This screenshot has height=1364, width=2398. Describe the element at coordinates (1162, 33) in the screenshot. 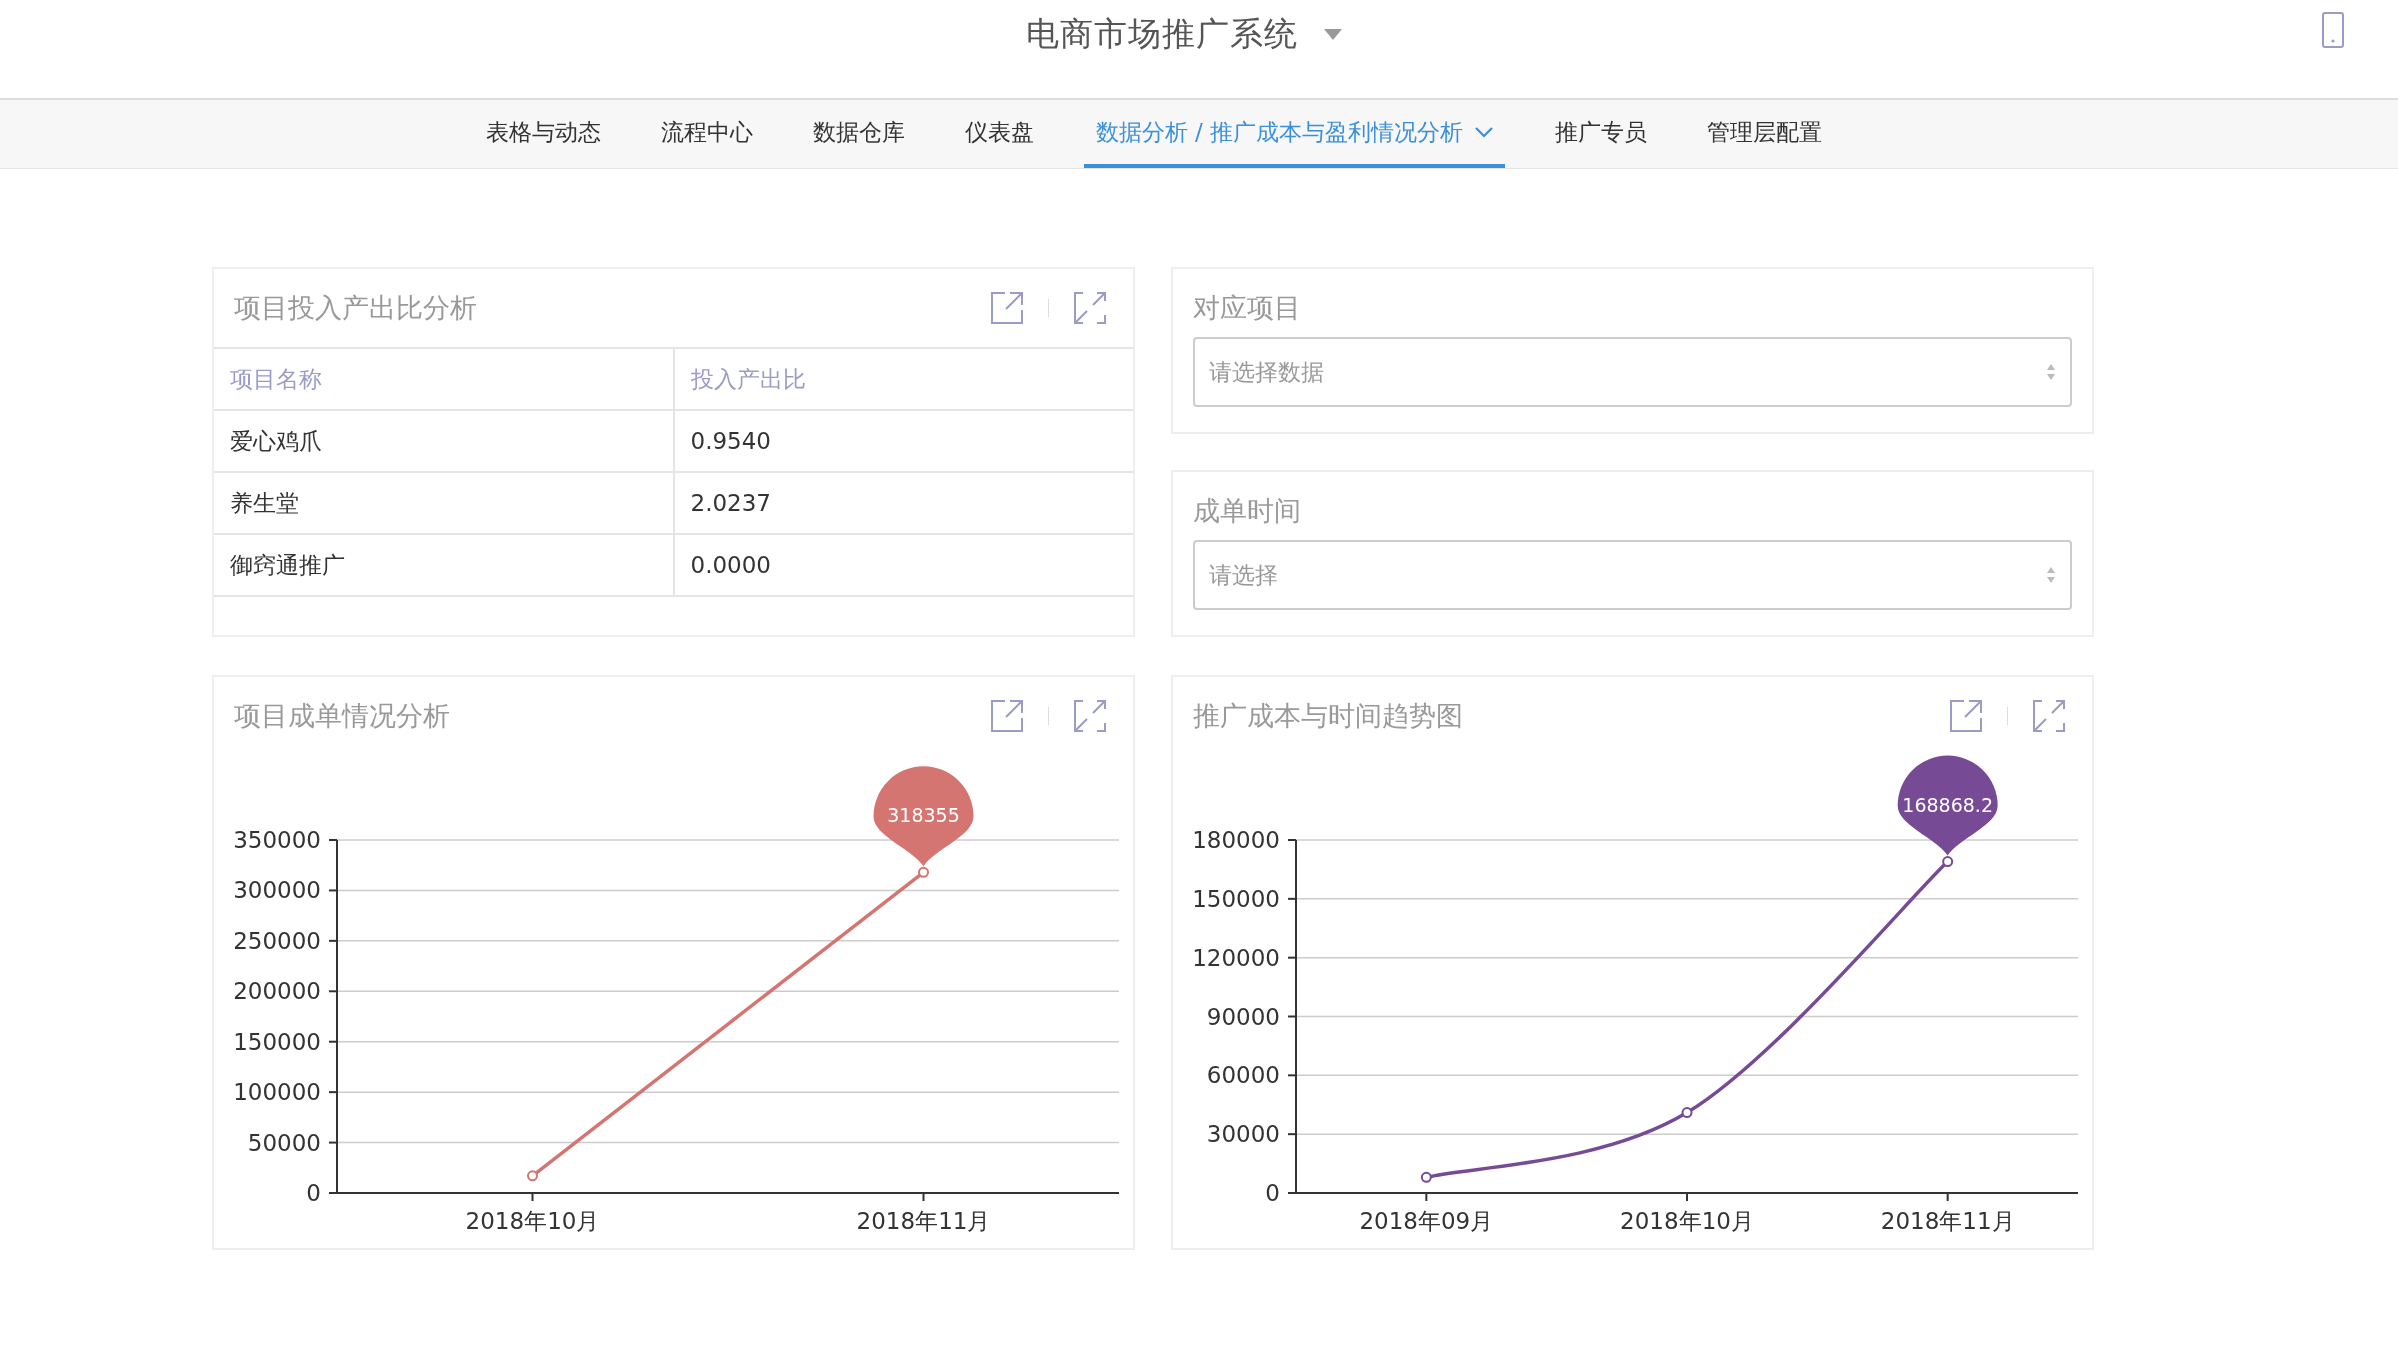

I see `app-title: 电商市场推广系统` at that location.